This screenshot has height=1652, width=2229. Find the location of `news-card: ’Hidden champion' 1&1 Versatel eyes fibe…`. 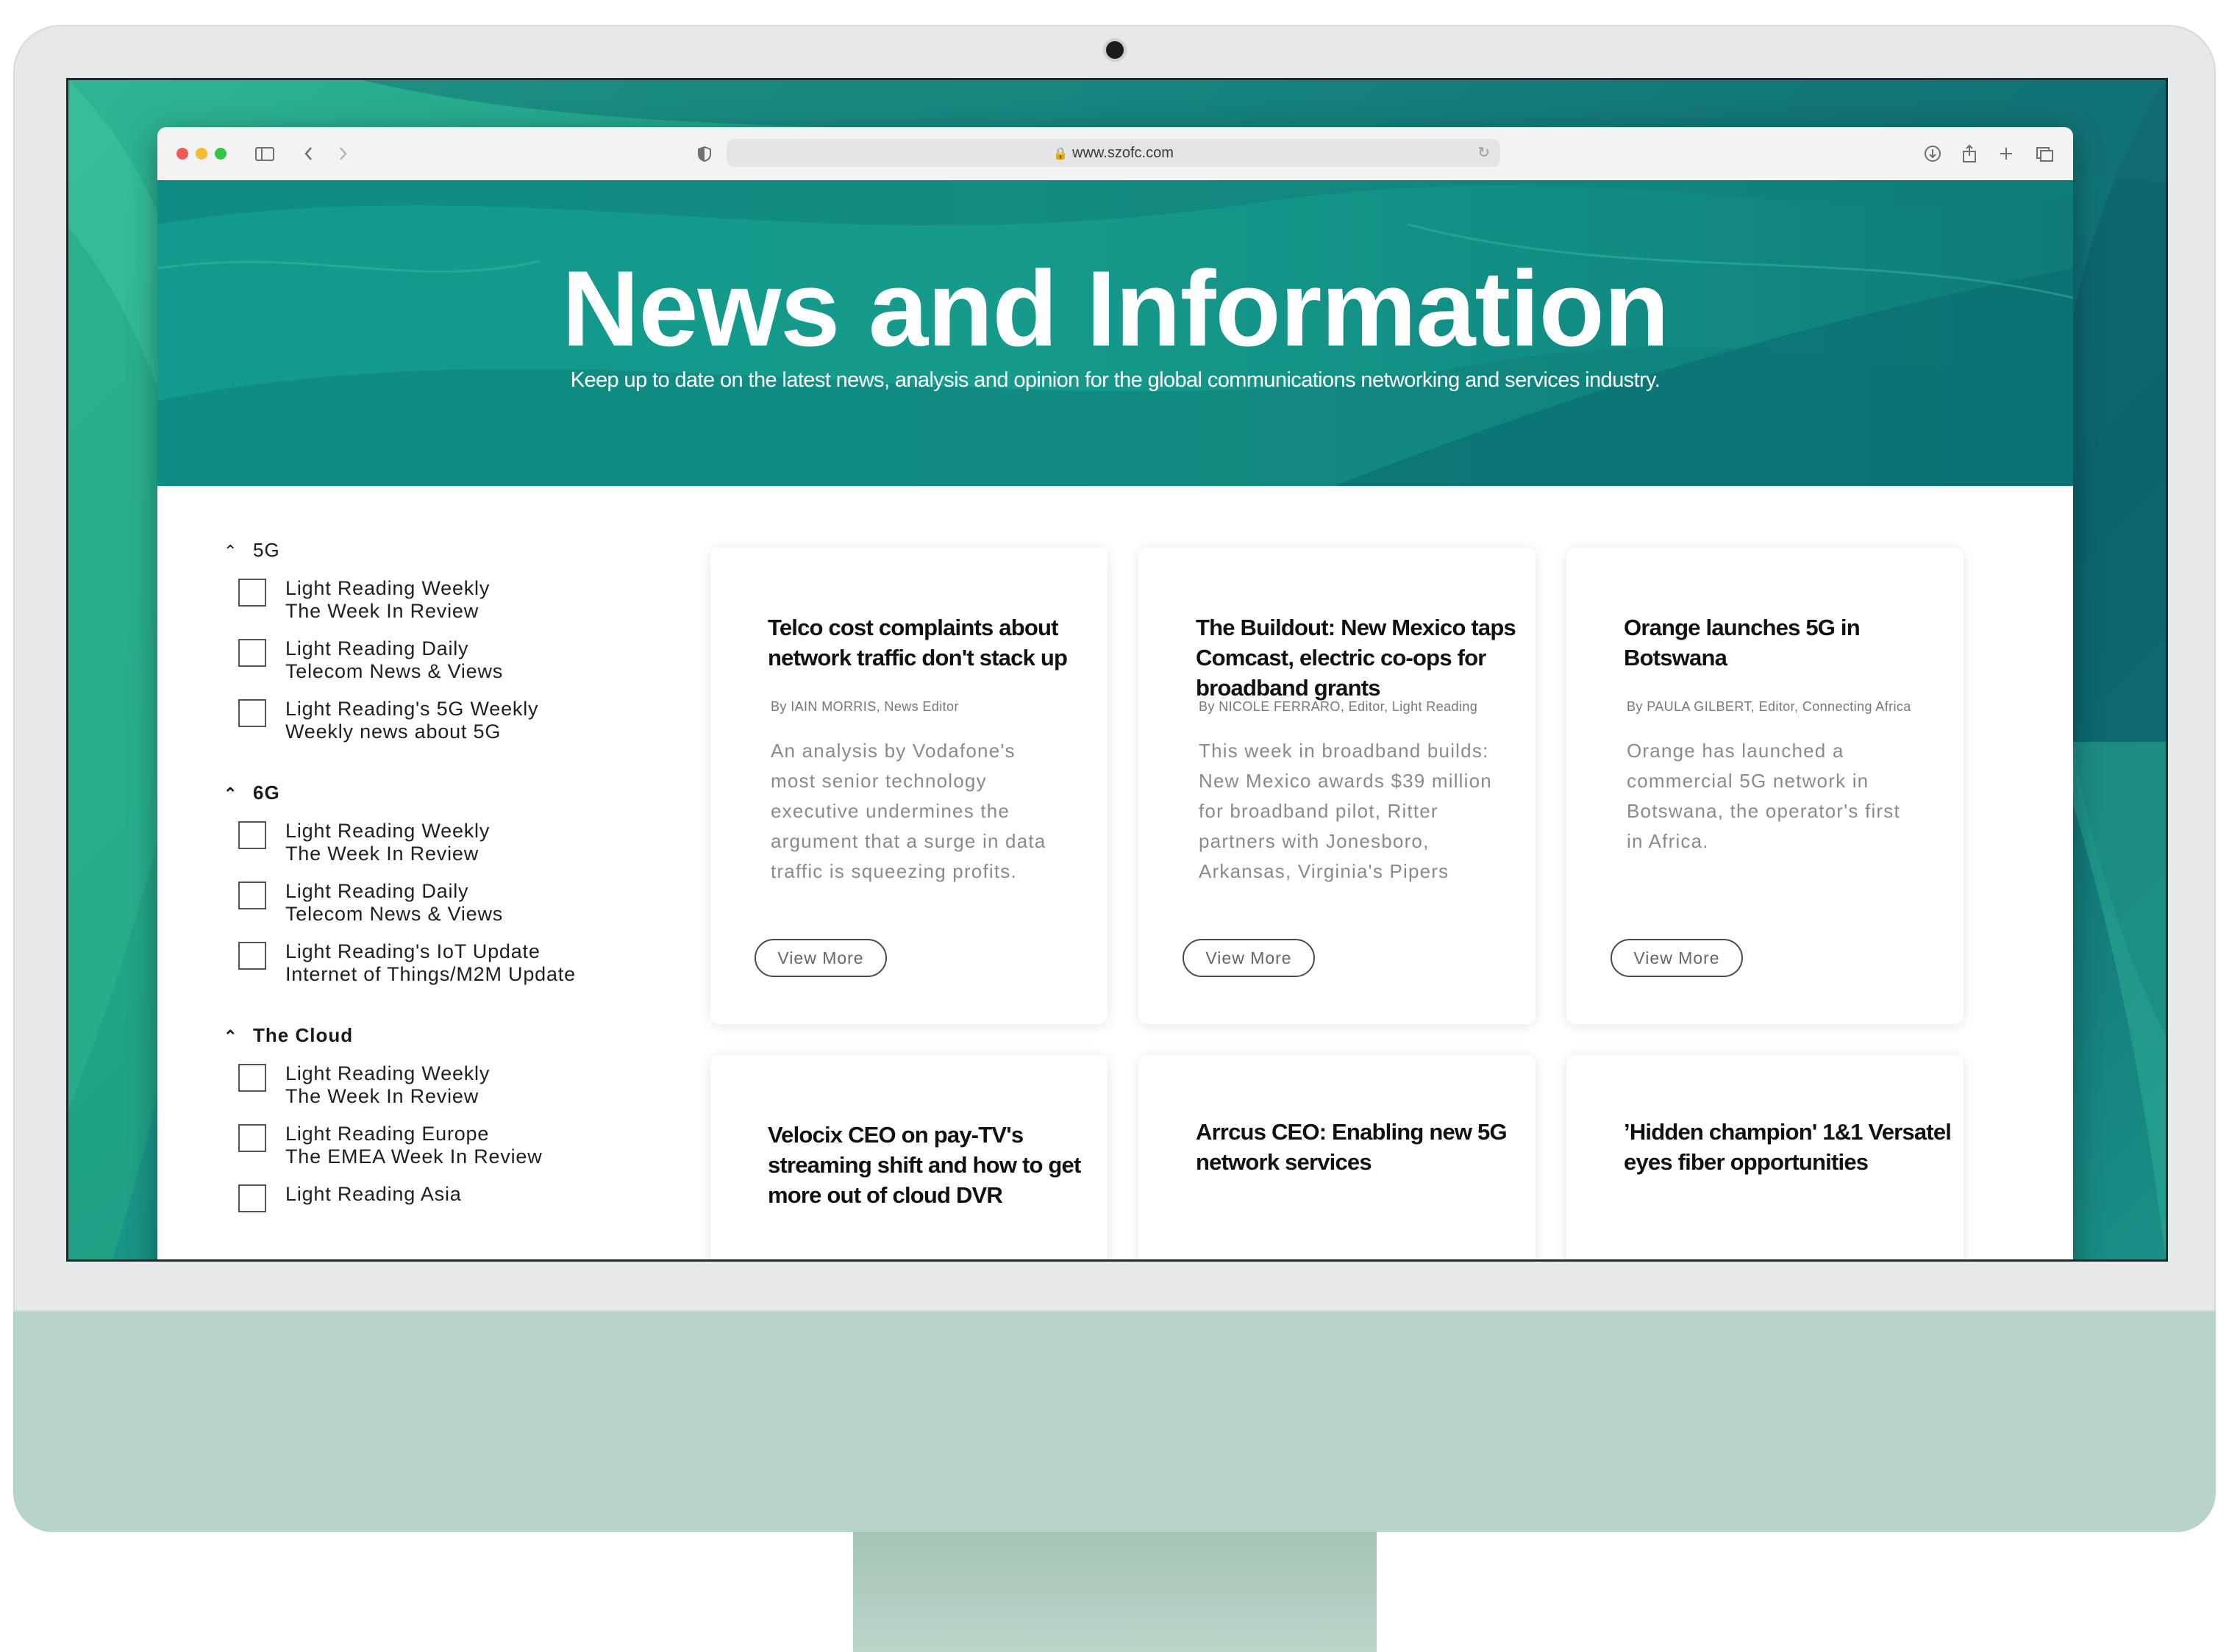

news-card: ’Hidden champion' 1&1 Versatel eyes fibe… is located at coordinates (1765, 1157).